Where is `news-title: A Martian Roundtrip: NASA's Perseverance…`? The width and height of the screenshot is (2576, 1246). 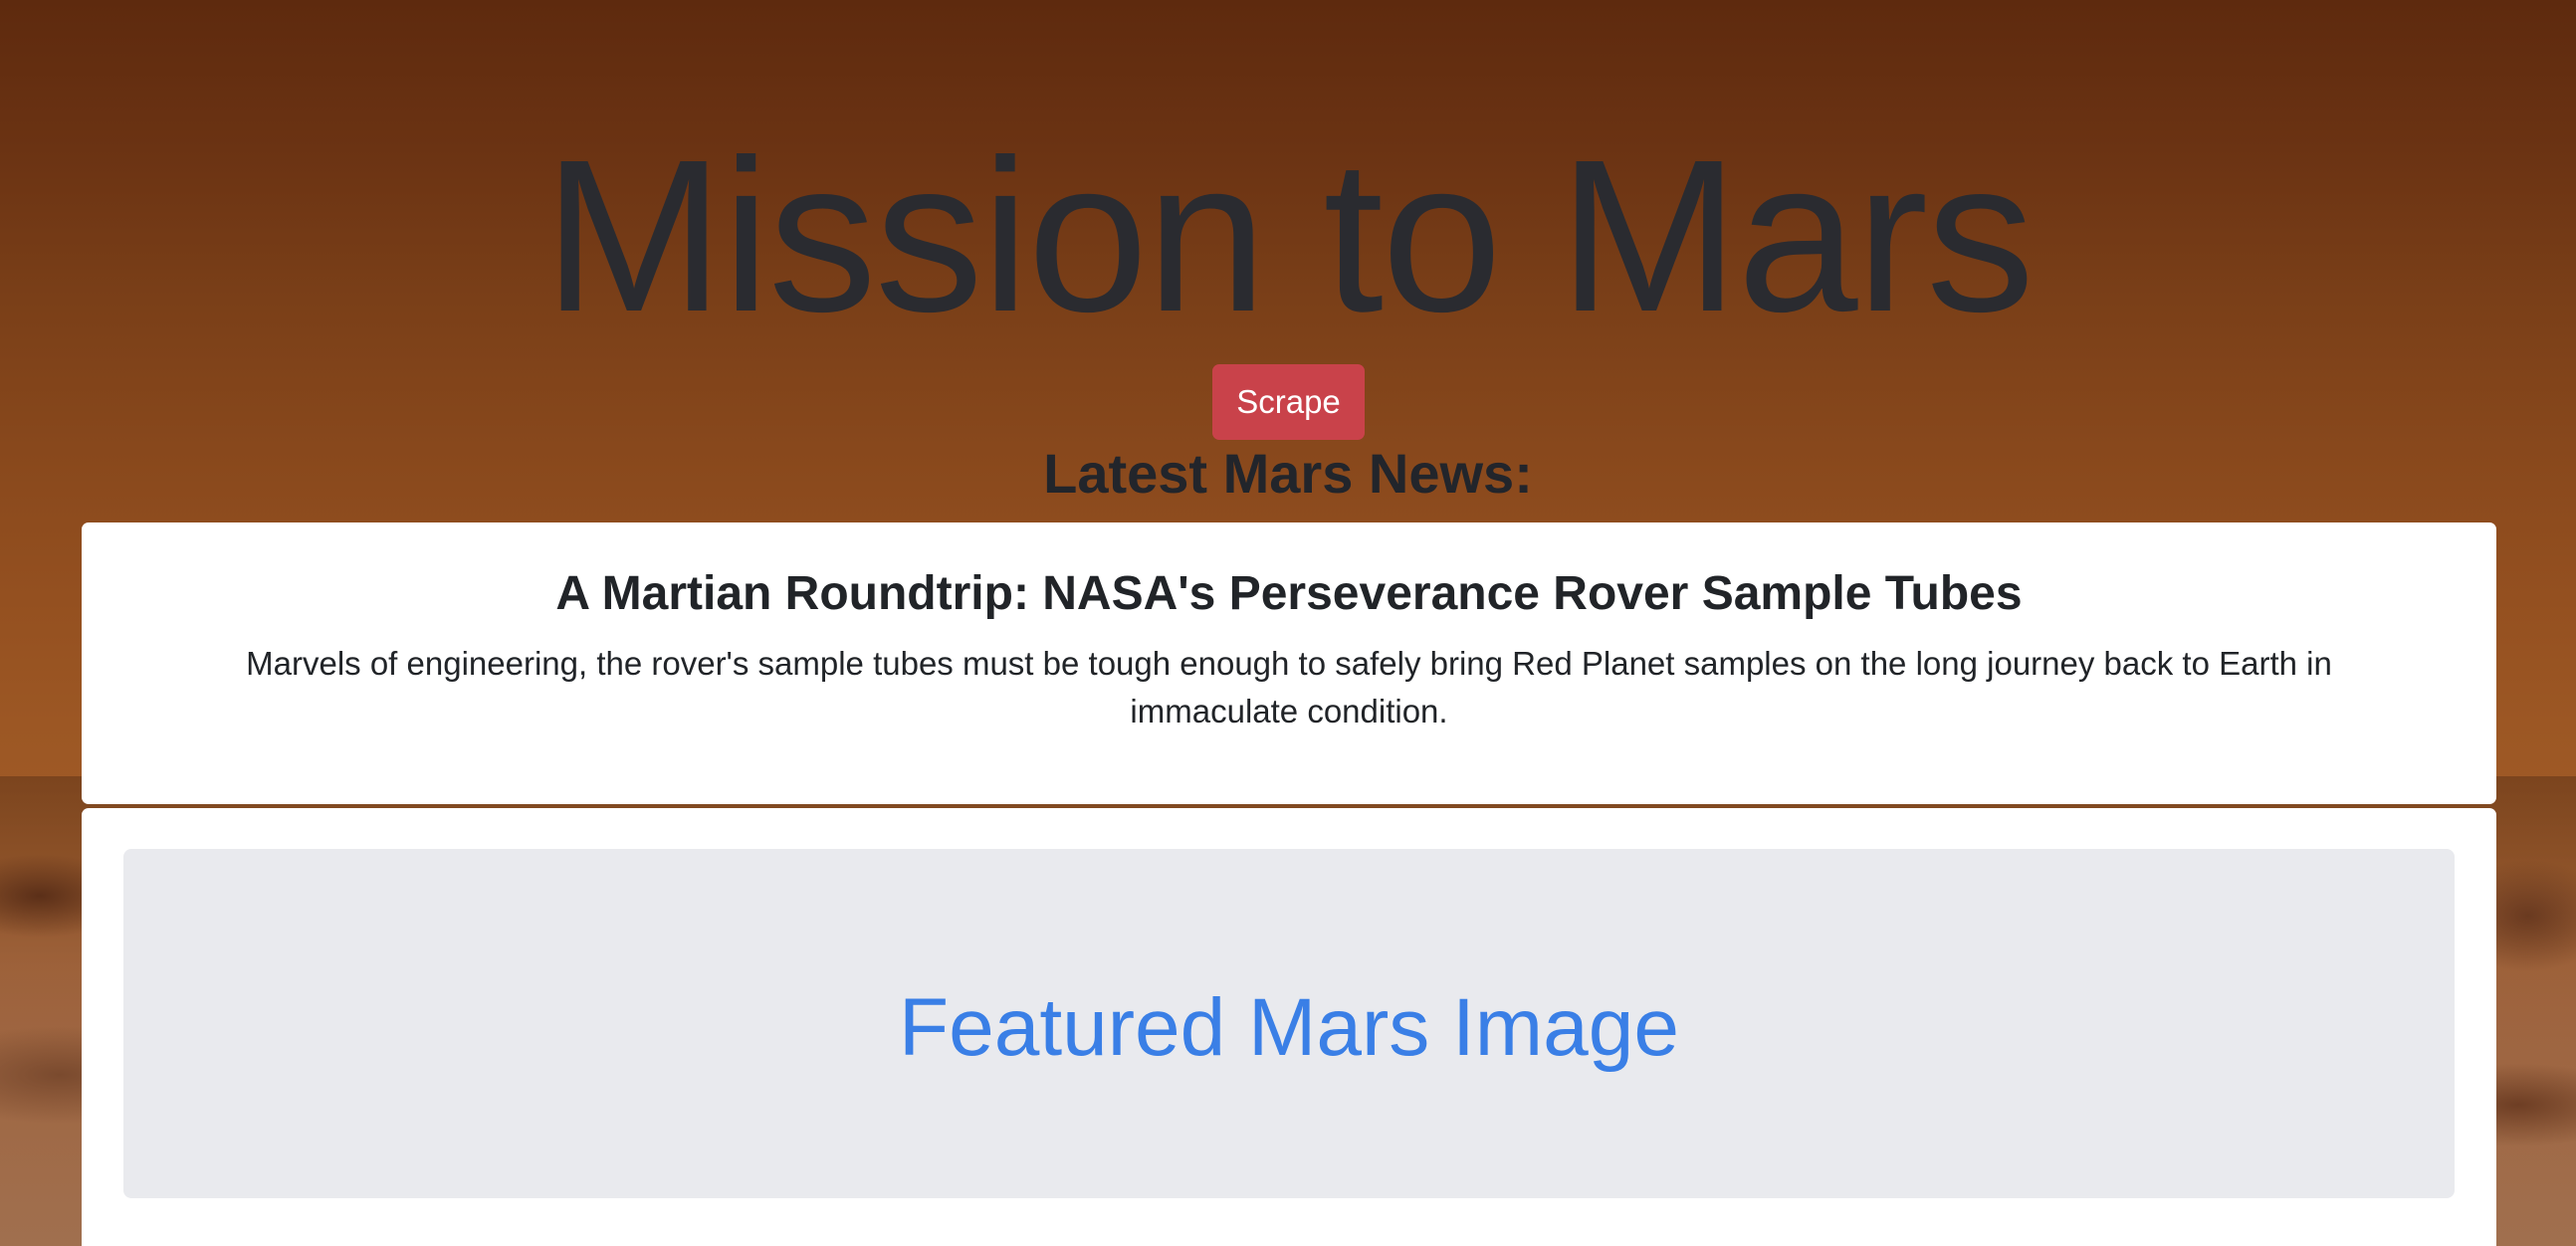
news-title: A Martian Roundtrip: NASA's Perseverance… is located at coordinates (1289, 593).